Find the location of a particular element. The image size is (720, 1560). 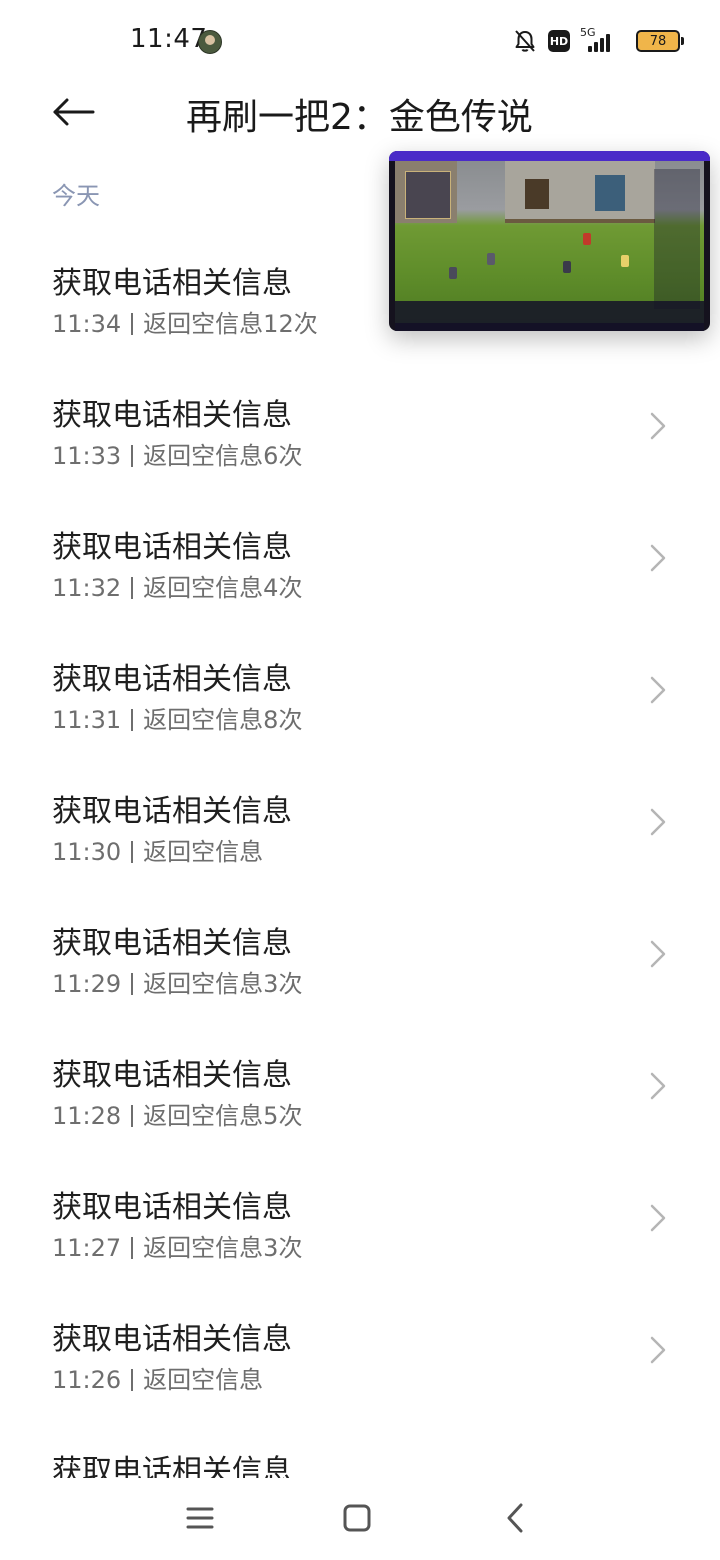

nav-back-button is located at coordinates (515, 1518).